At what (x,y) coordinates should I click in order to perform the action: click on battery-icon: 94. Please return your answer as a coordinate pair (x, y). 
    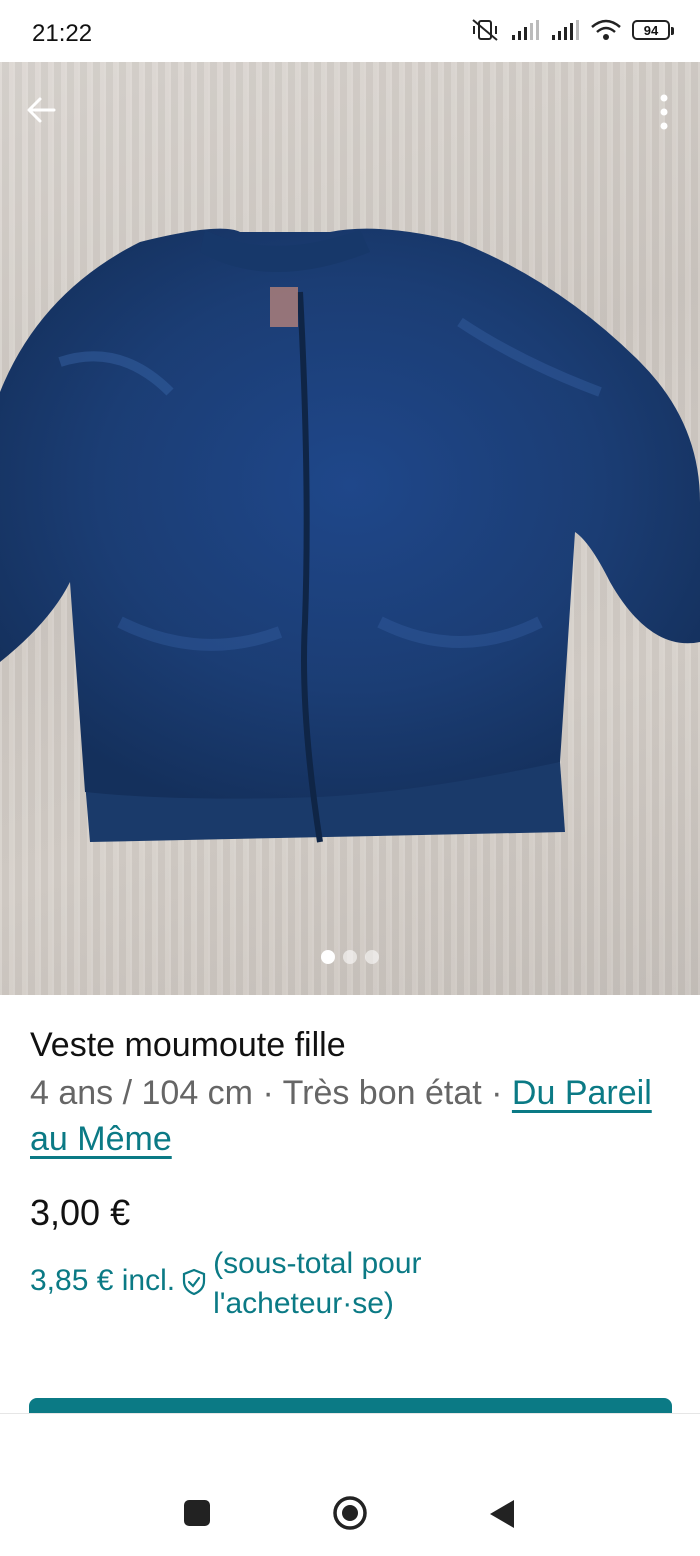
    Looking at the image, I should click on (653, 30).